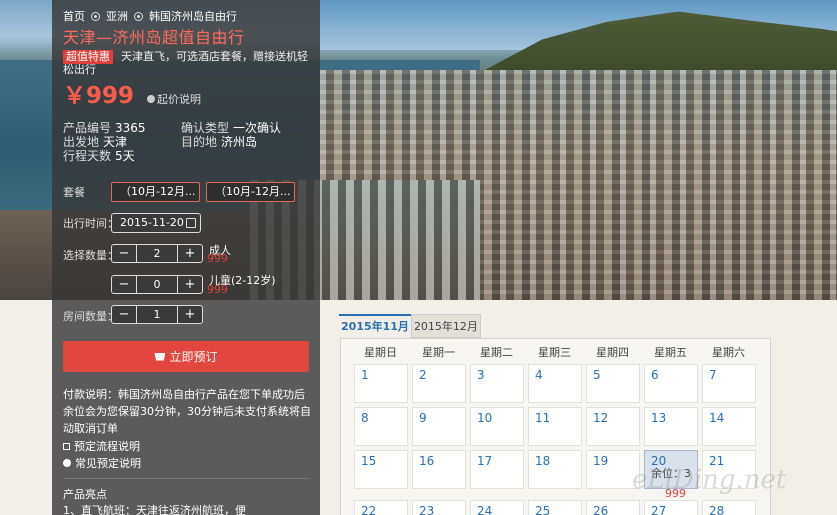  What do you see at coordinates (87, 156) in the screenshot?
I see `info-days-label: 行程天数` at bounding box center [87, 156].